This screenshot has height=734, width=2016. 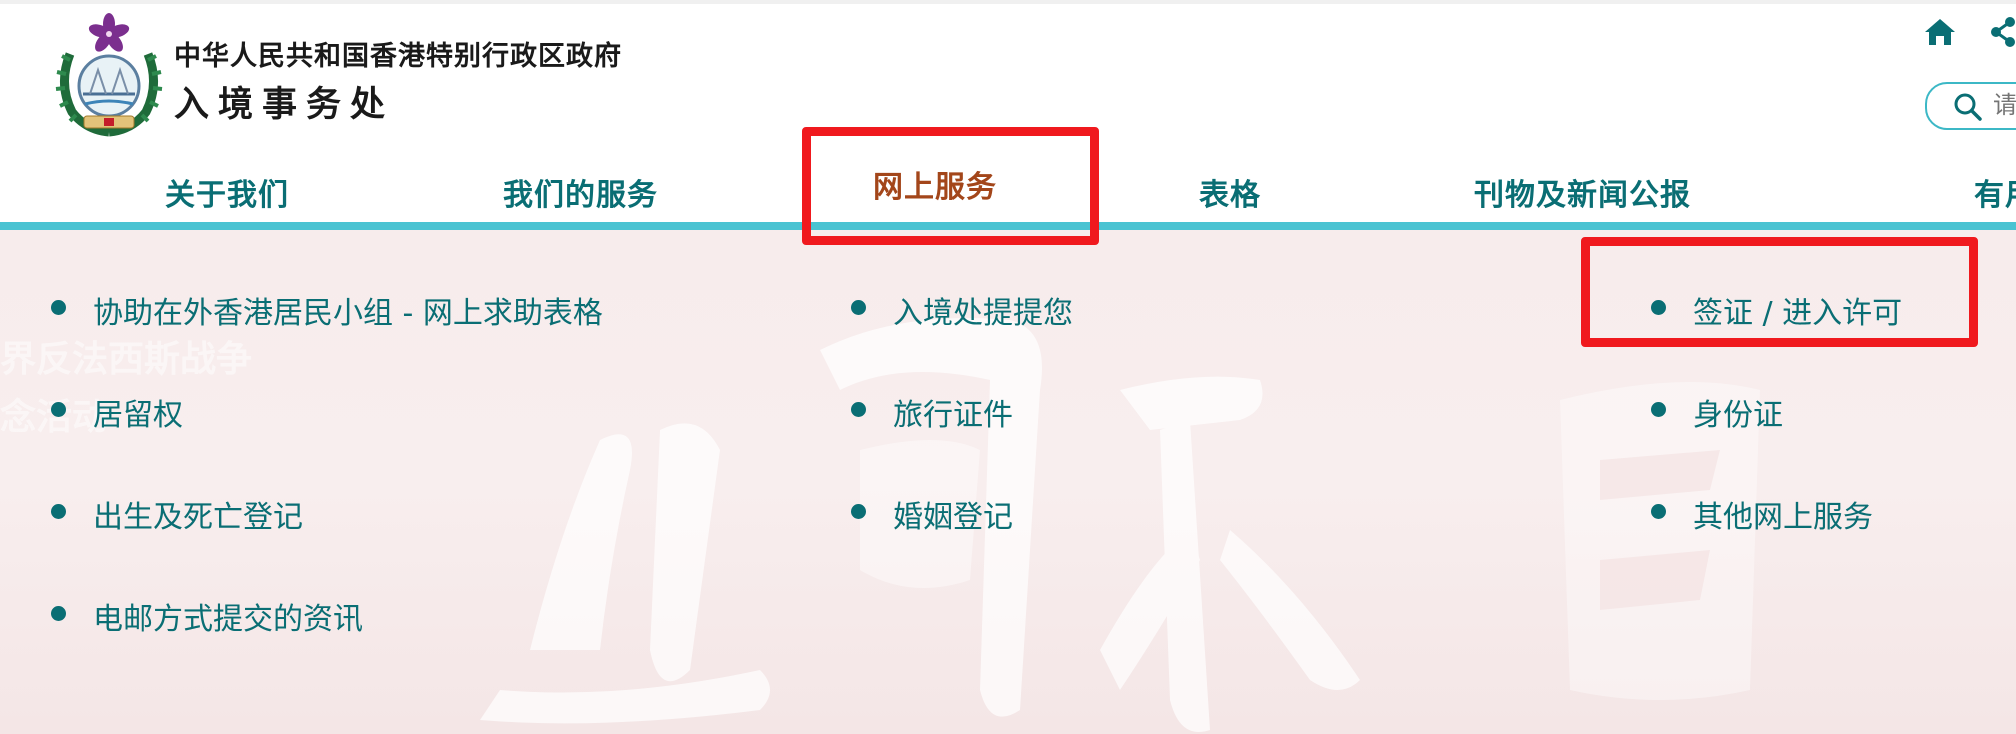 I want to click on search-box, so click(x=1970, y=106).